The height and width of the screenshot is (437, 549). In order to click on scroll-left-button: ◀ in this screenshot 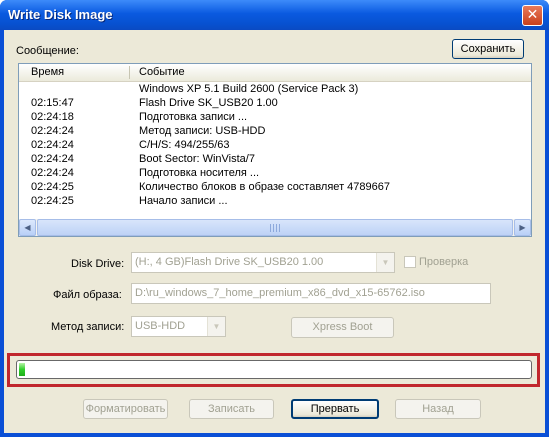, I will do `click(27, 227)`.